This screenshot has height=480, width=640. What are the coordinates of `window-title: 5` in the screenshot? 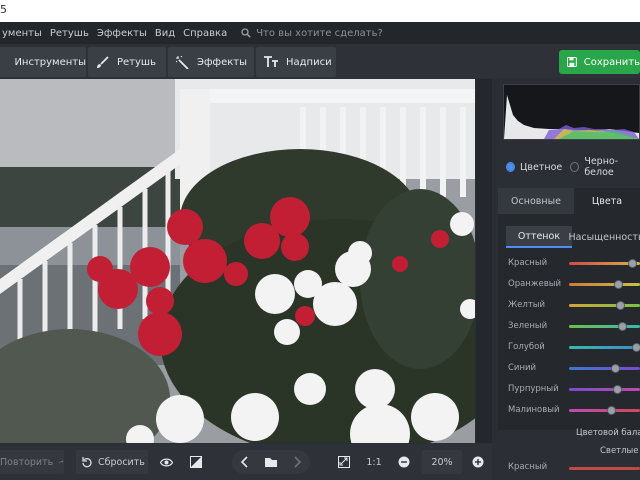 It's located at (3, 9).